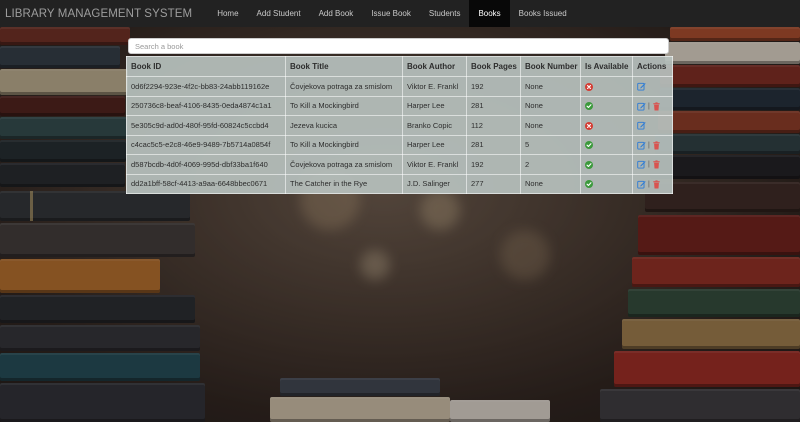 This screenshot has height=422, width=800. What do you see at coordinates (434, 66) in the screenshot?
I see `header-book-author: Book Author` at bounding box center [434, 66].